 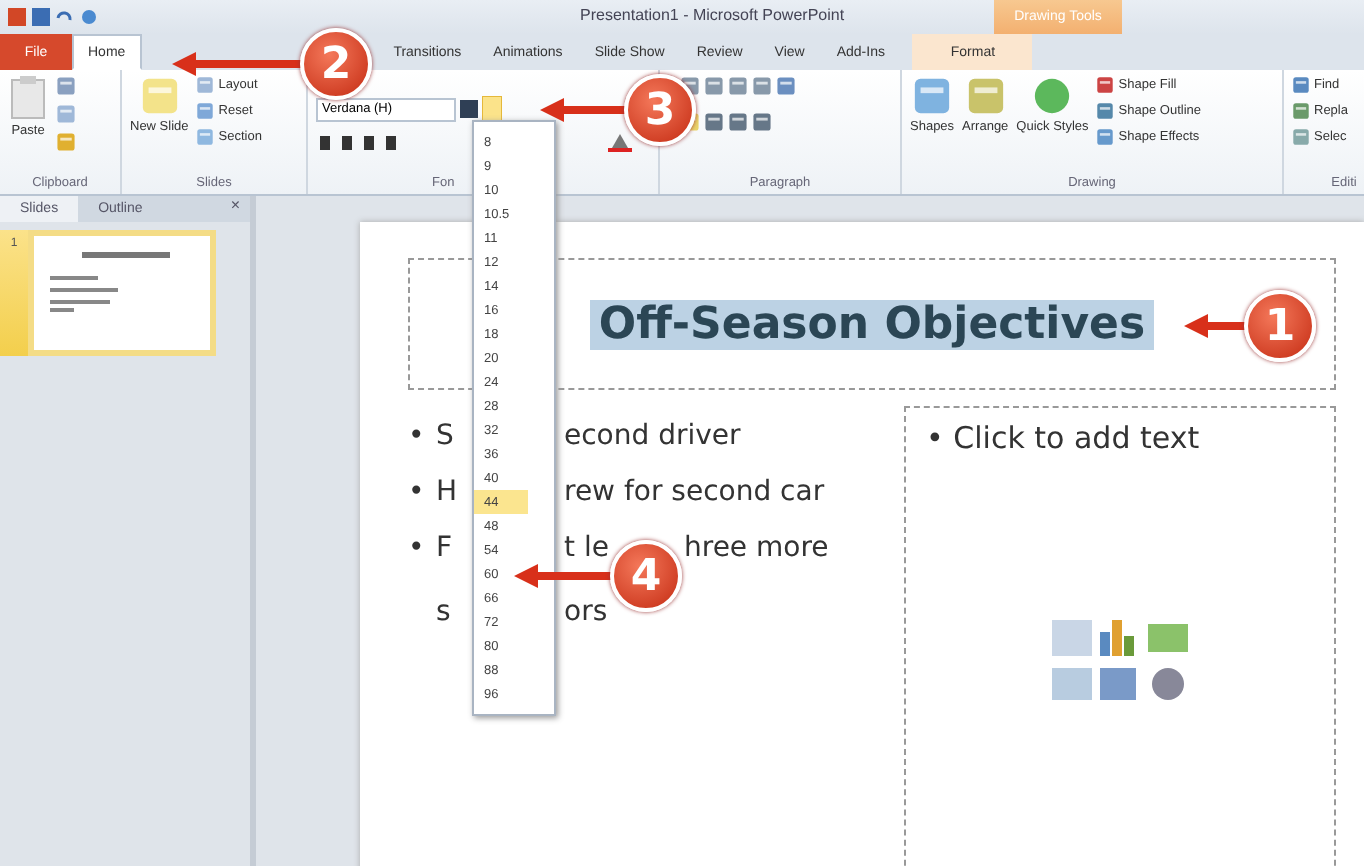 What do you see at coordinates (445, 436) in the screenshot?
I see `bullet-text: S` at bounding box center [445, 436].